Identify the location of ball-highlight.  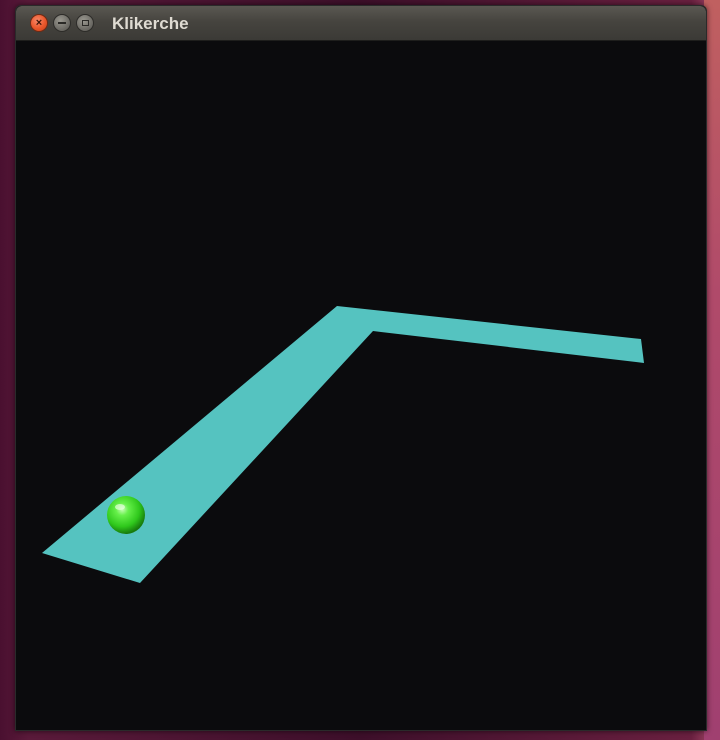
(120, 507).